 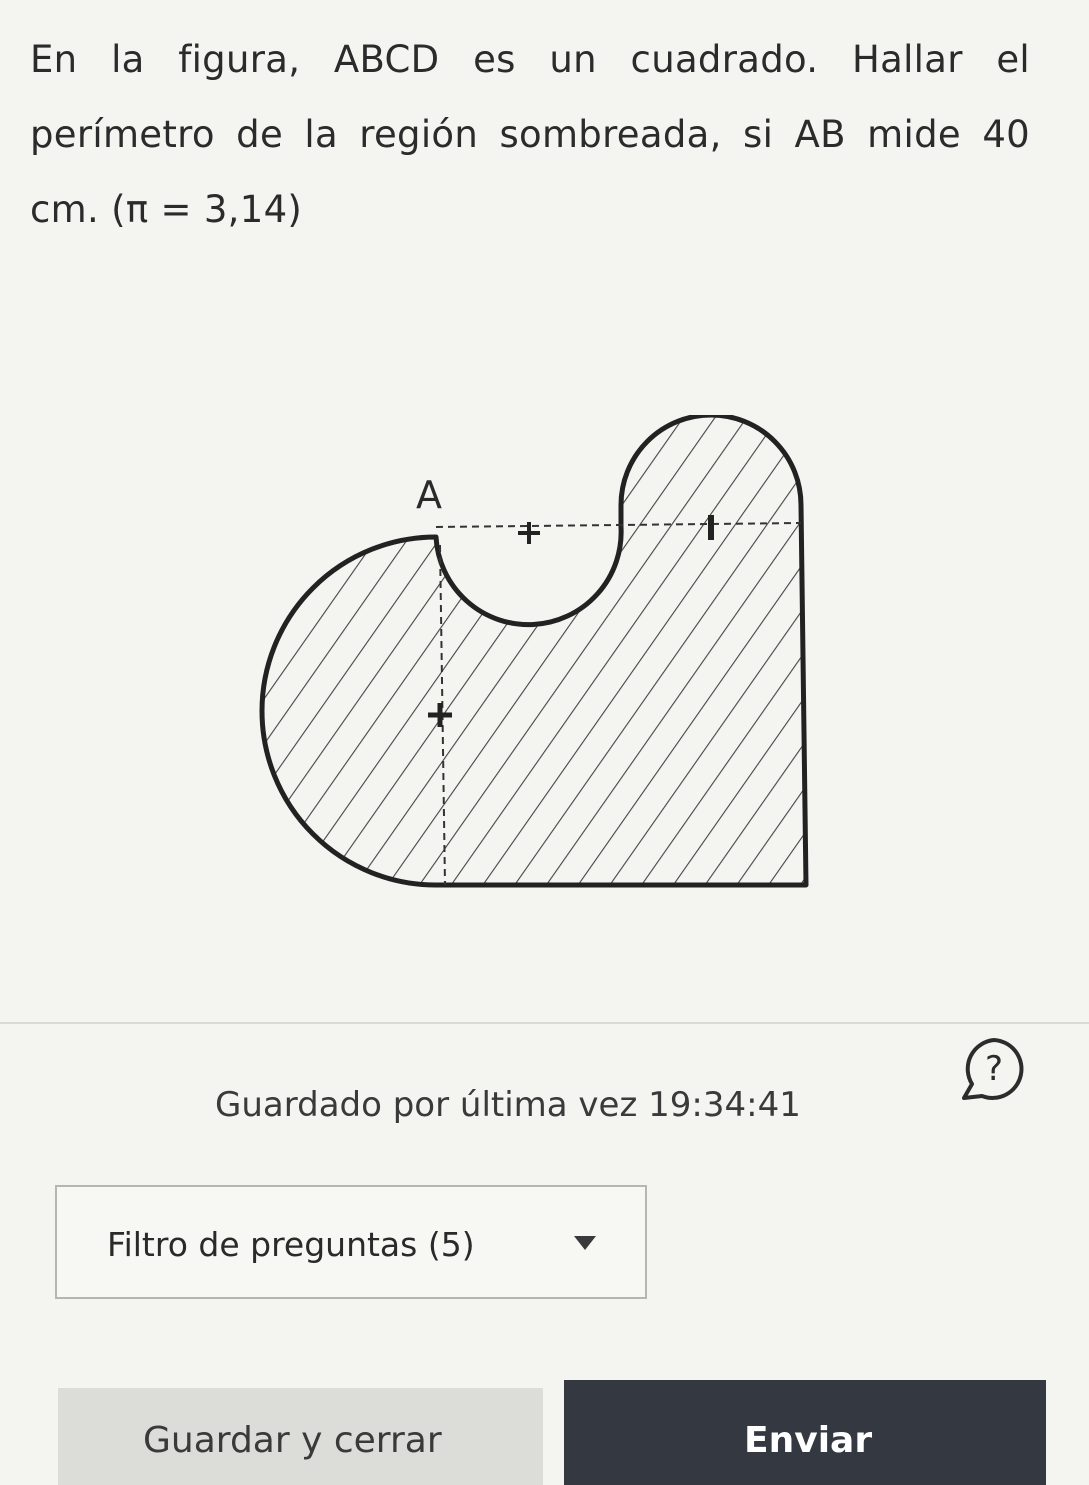 What do you see at coordinates (426, 1105) in the screenshot?
I see `saved-label: Guardado por última vez` at bounding box center [426, 1105].